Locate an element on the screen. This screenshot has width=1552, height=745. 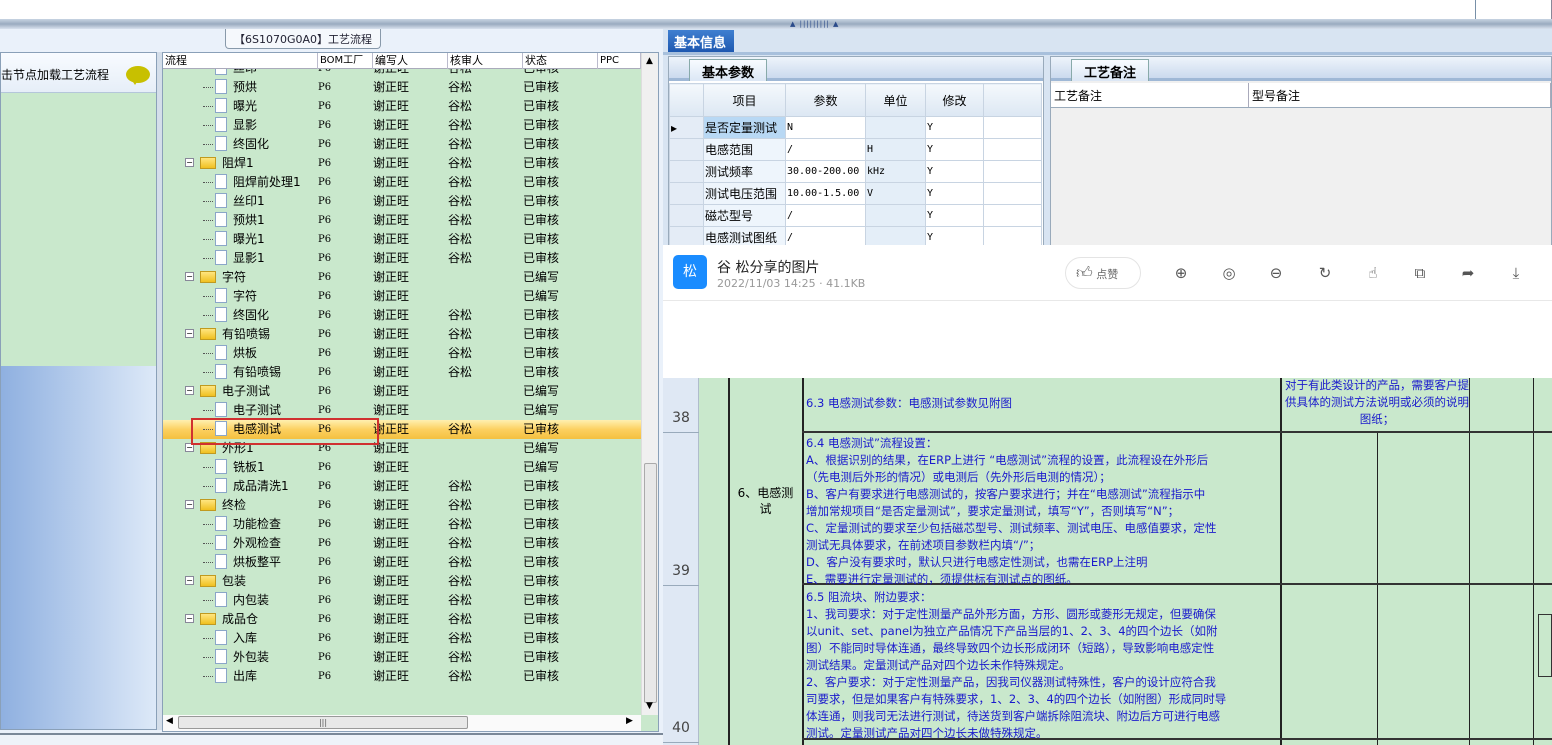
param-row: 电感测试图纸 / Y is located at coordinates (855, 235).